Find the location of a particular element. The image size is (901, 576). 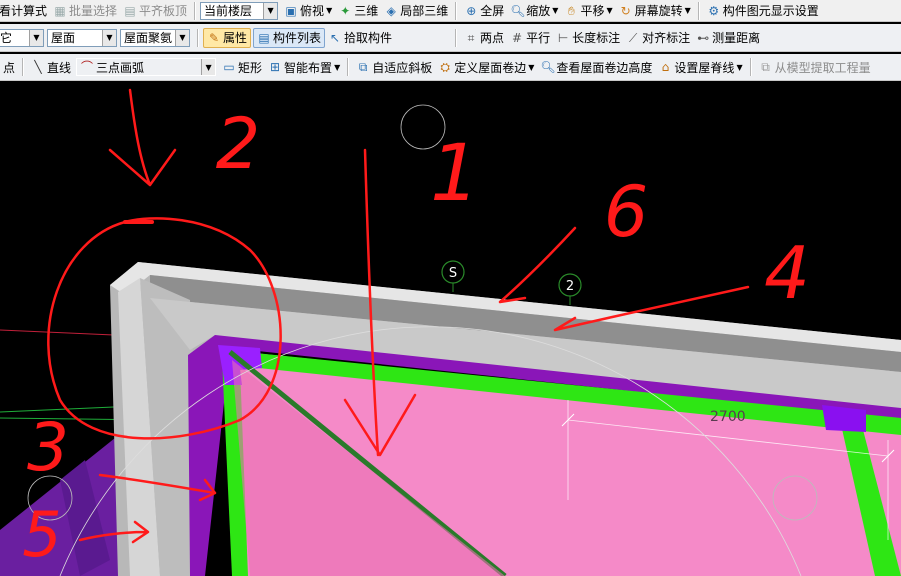

category-select: 屋面 ▼ is located at coordinates (82, 37).